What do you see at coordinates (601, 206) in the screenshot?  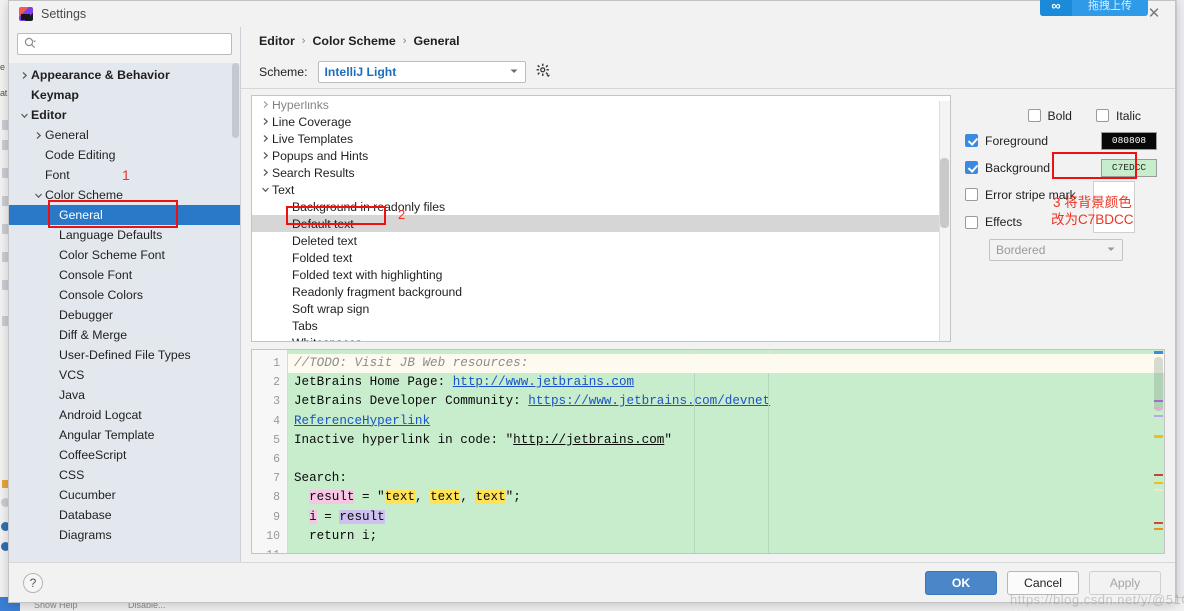 I see `attribute-item-background-in-readonly-files: Background in readonly files` at bounding box center [601, 206].